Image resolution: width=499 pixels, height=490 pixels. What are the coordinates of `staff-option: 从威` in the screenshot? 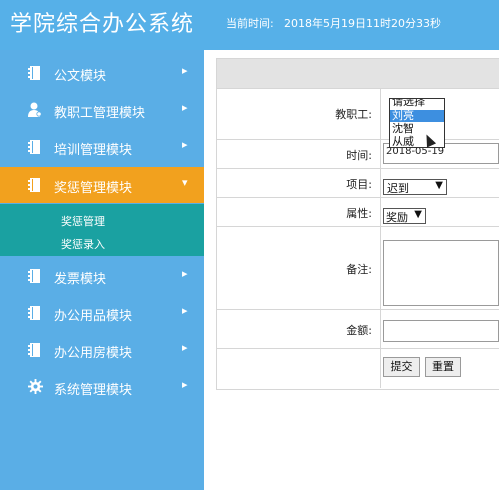 It's located at (403, 142).